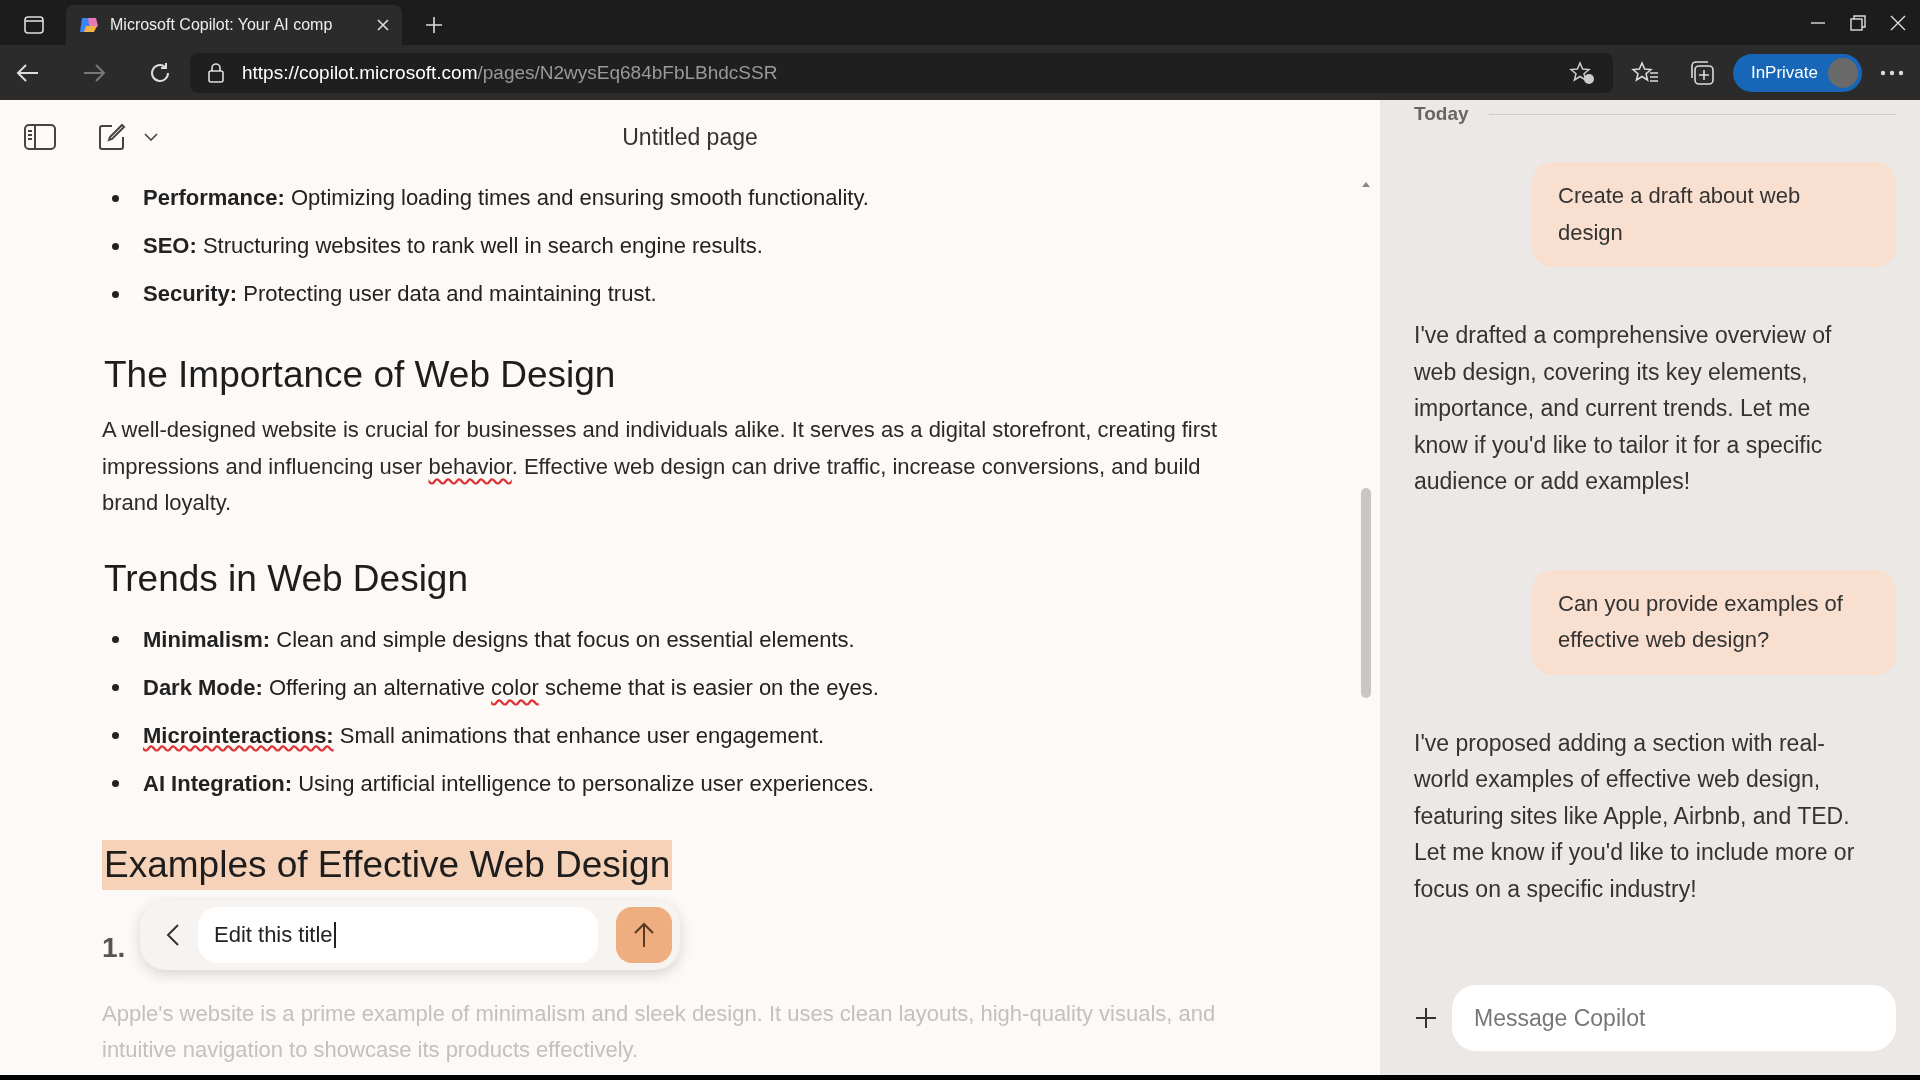 The width and height of the screenshot is (1920, 1080). I want to click on bullet-text: Security: Protecting user data and maintaining trust., so click(400, 294).